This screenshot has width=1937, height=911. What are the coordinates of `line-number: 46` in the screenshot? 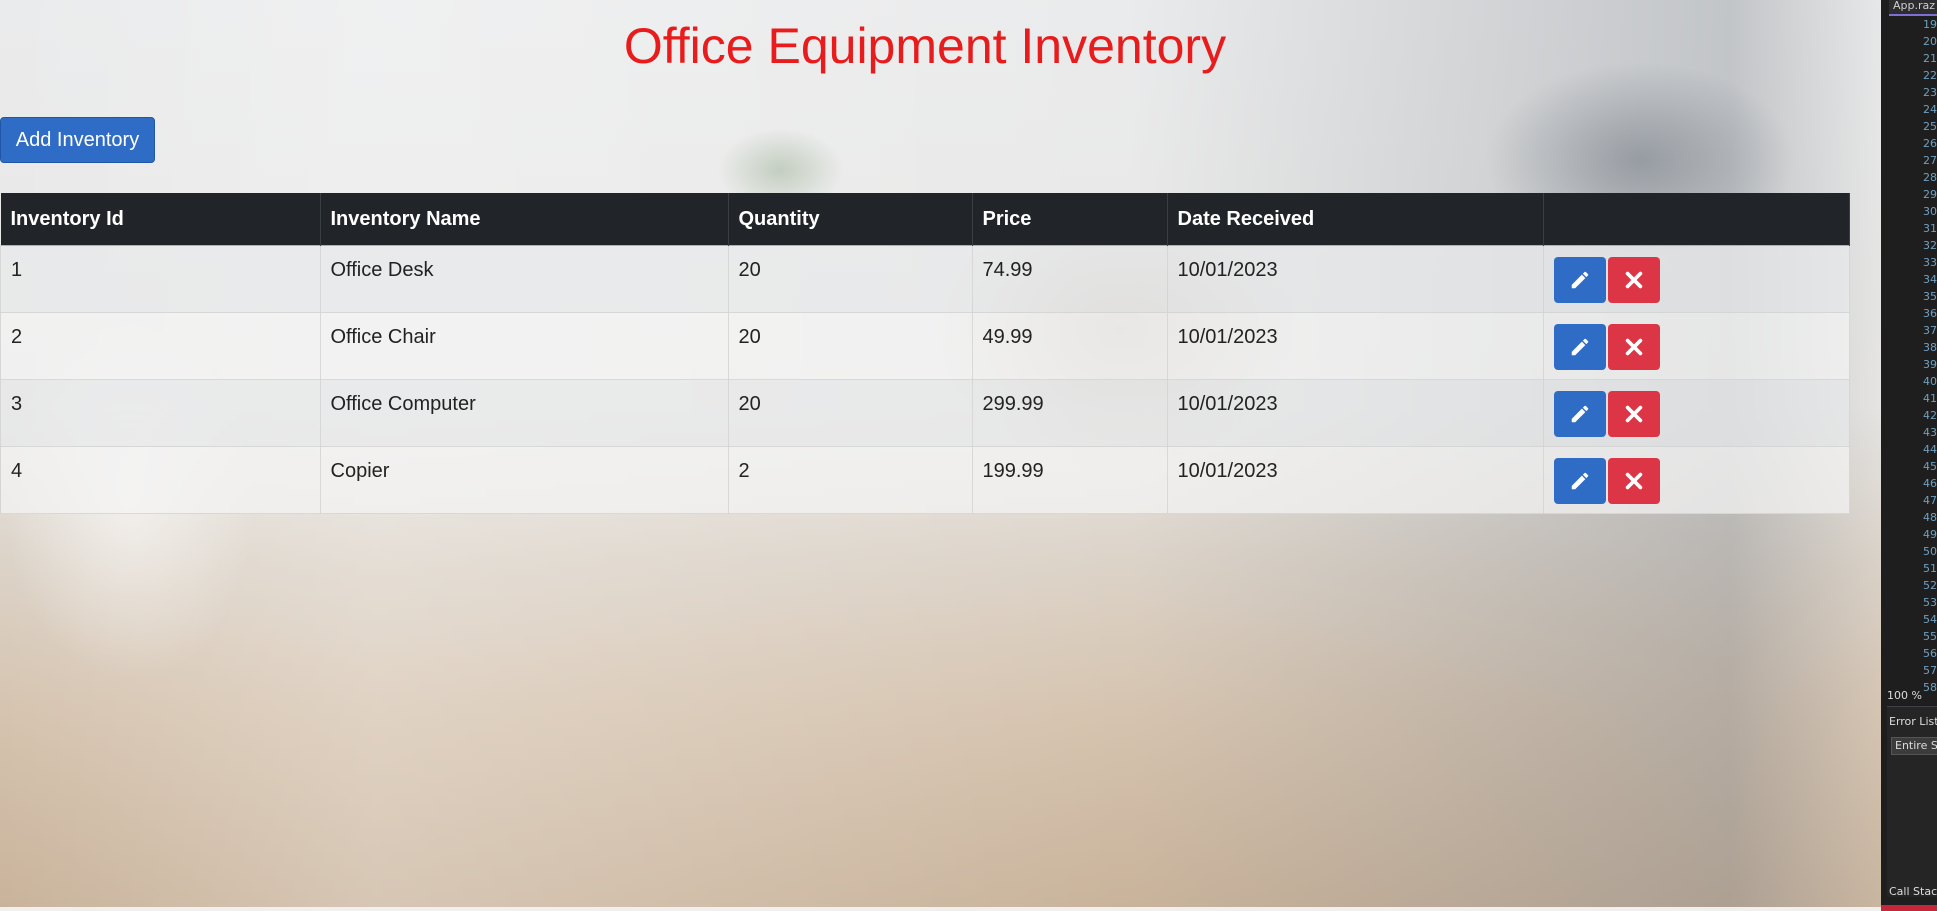 It's located at (1930, 483).